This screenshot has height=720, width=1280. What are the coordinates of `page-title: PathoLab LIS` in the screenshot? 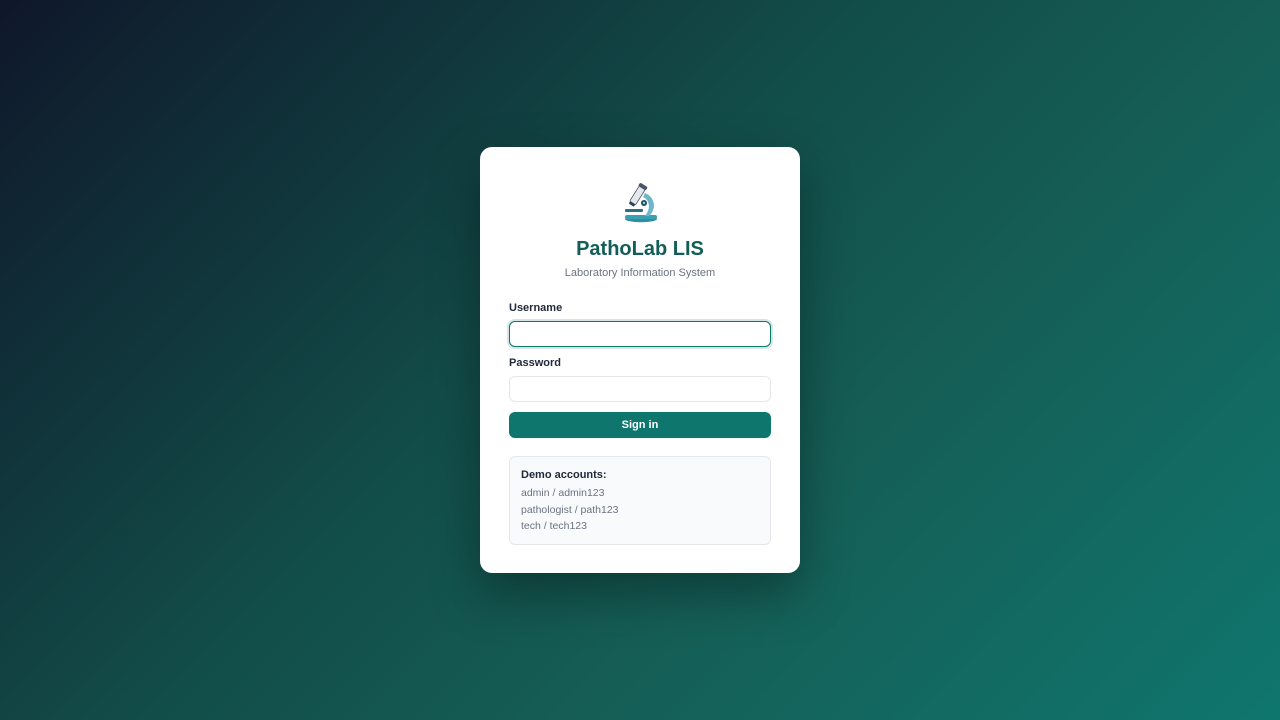 It's located at (640, 249).